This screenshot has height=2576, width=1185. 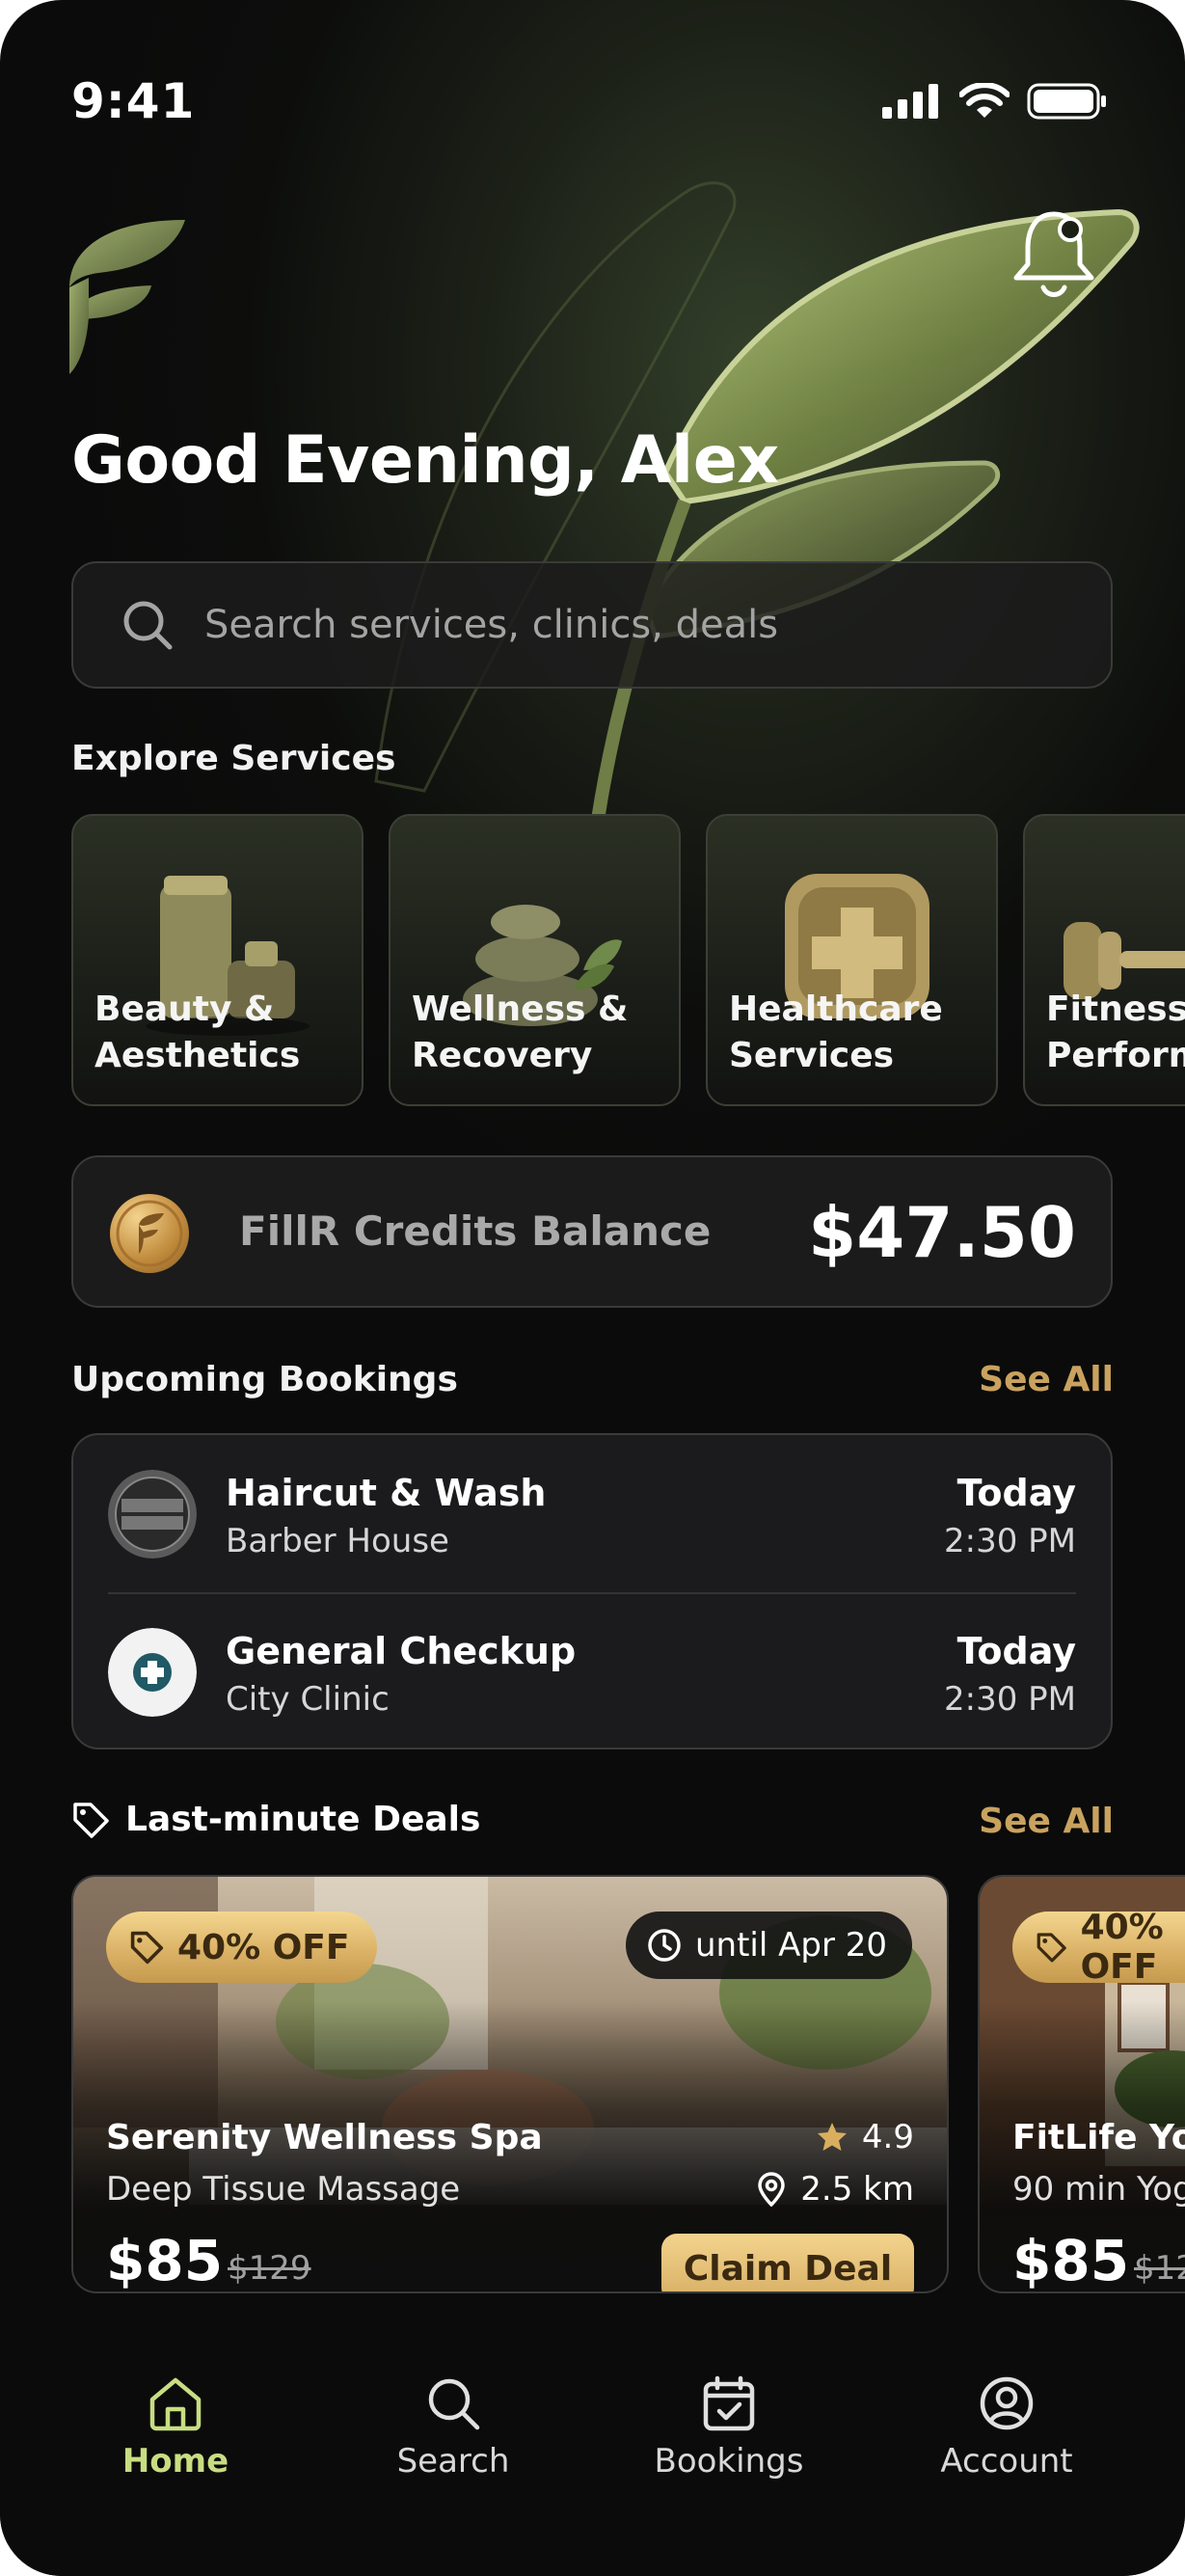 I want to click on signal-icon, so click(x=910, y=101).